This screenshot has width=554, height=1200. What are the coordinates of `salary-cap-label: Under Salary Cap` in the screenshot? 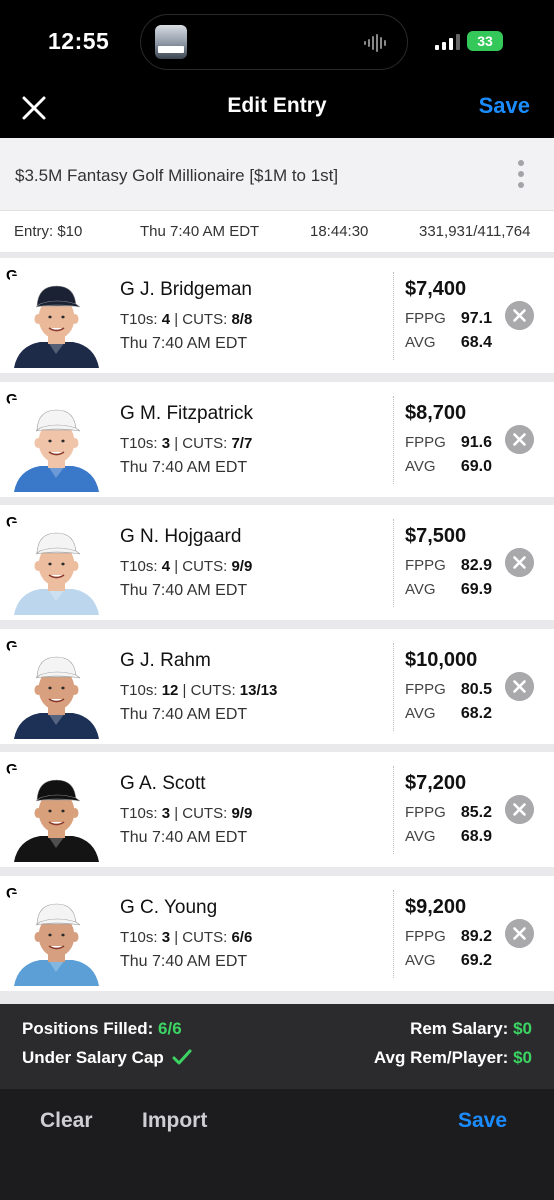 It's located at (93, 1057).